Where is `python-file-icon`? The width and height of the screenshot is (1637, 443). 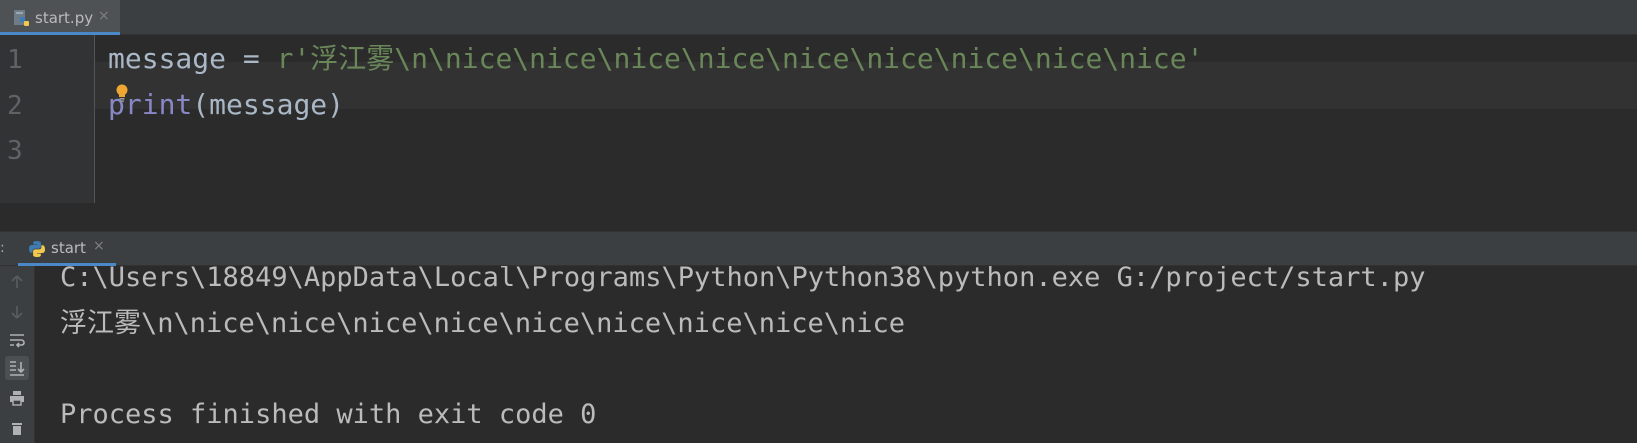 python-file-icon is located at coordinates (21, 18).